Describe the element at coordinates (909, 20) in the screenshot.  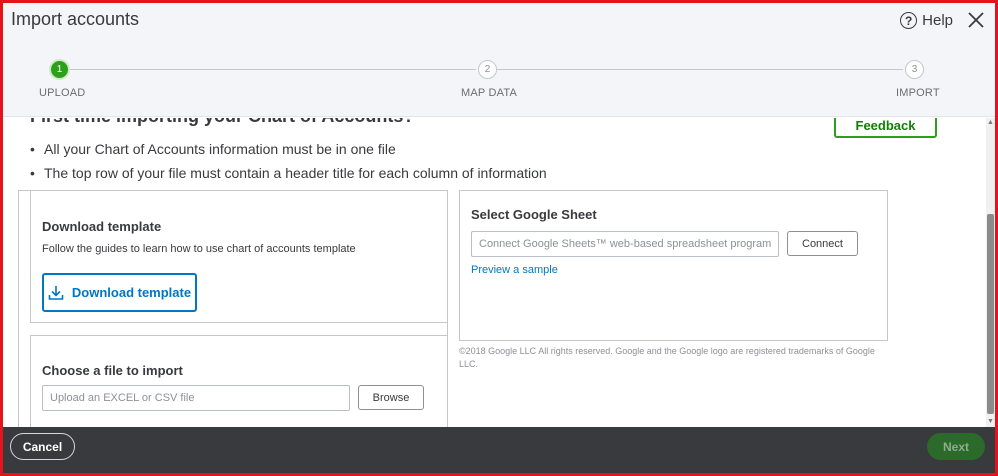
I see `help-icon: ?` at that location.